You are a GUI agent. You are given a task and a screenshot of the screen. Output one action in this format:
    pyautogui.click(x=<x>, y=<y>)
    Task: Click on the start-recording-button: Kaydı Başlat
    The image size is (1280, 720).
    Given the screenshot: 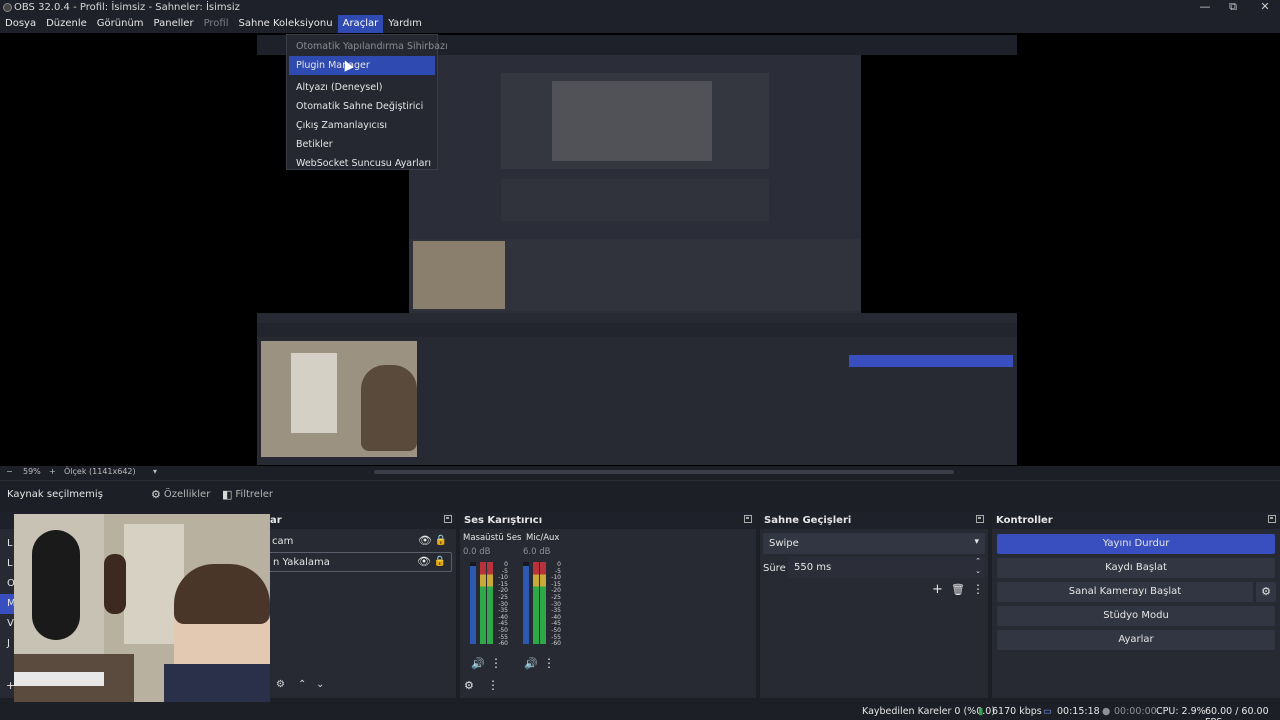 What is the action you would take?
    pyautogui.click(x=1136, y=568)
    